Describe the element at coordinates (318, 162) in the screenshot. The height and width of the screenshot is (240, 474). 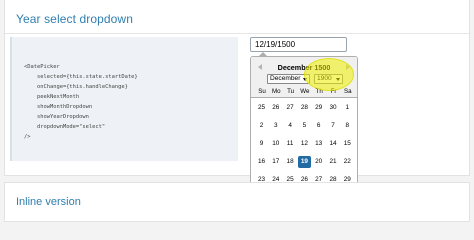
I see `calendar-day: 20` at that location.